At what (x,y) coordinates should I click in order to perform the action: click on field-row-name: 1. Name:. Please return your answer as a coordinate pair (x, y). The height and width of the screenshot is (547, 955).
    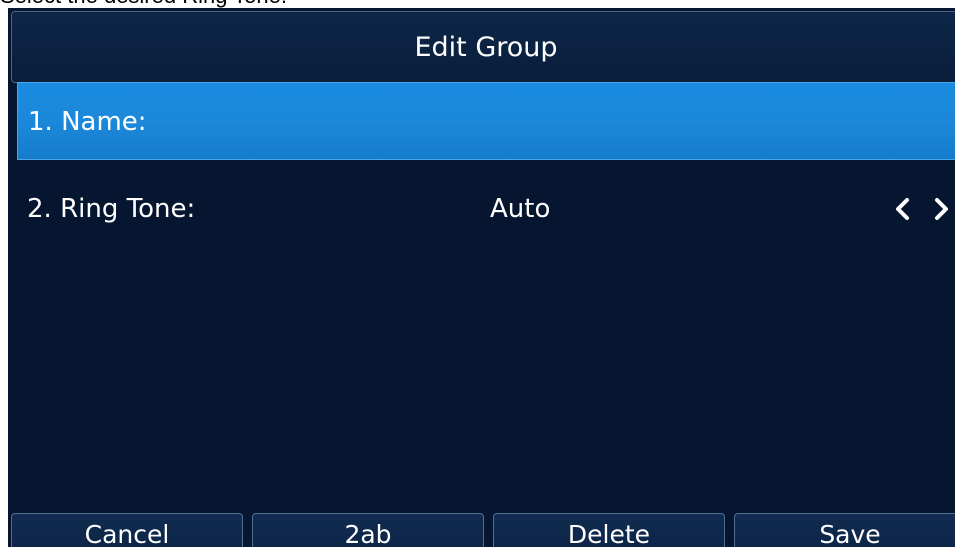
    Looking at the image, I should click on (486, 121).